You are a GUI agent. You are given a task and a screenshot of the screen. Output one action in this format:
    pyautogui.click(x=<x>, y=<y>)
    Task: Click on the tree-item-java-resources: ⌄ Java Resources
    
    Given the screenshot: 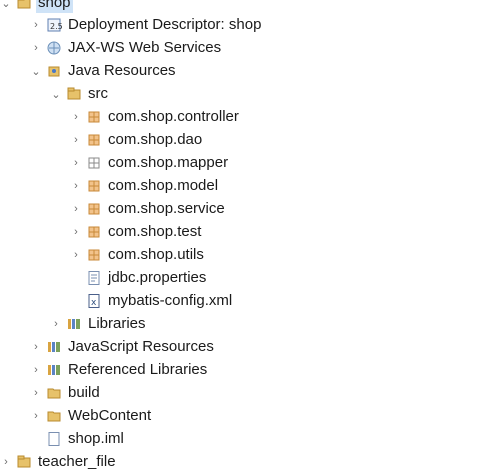 What is the action you would take?
    pyautogui.click(x=104, y=71)
    